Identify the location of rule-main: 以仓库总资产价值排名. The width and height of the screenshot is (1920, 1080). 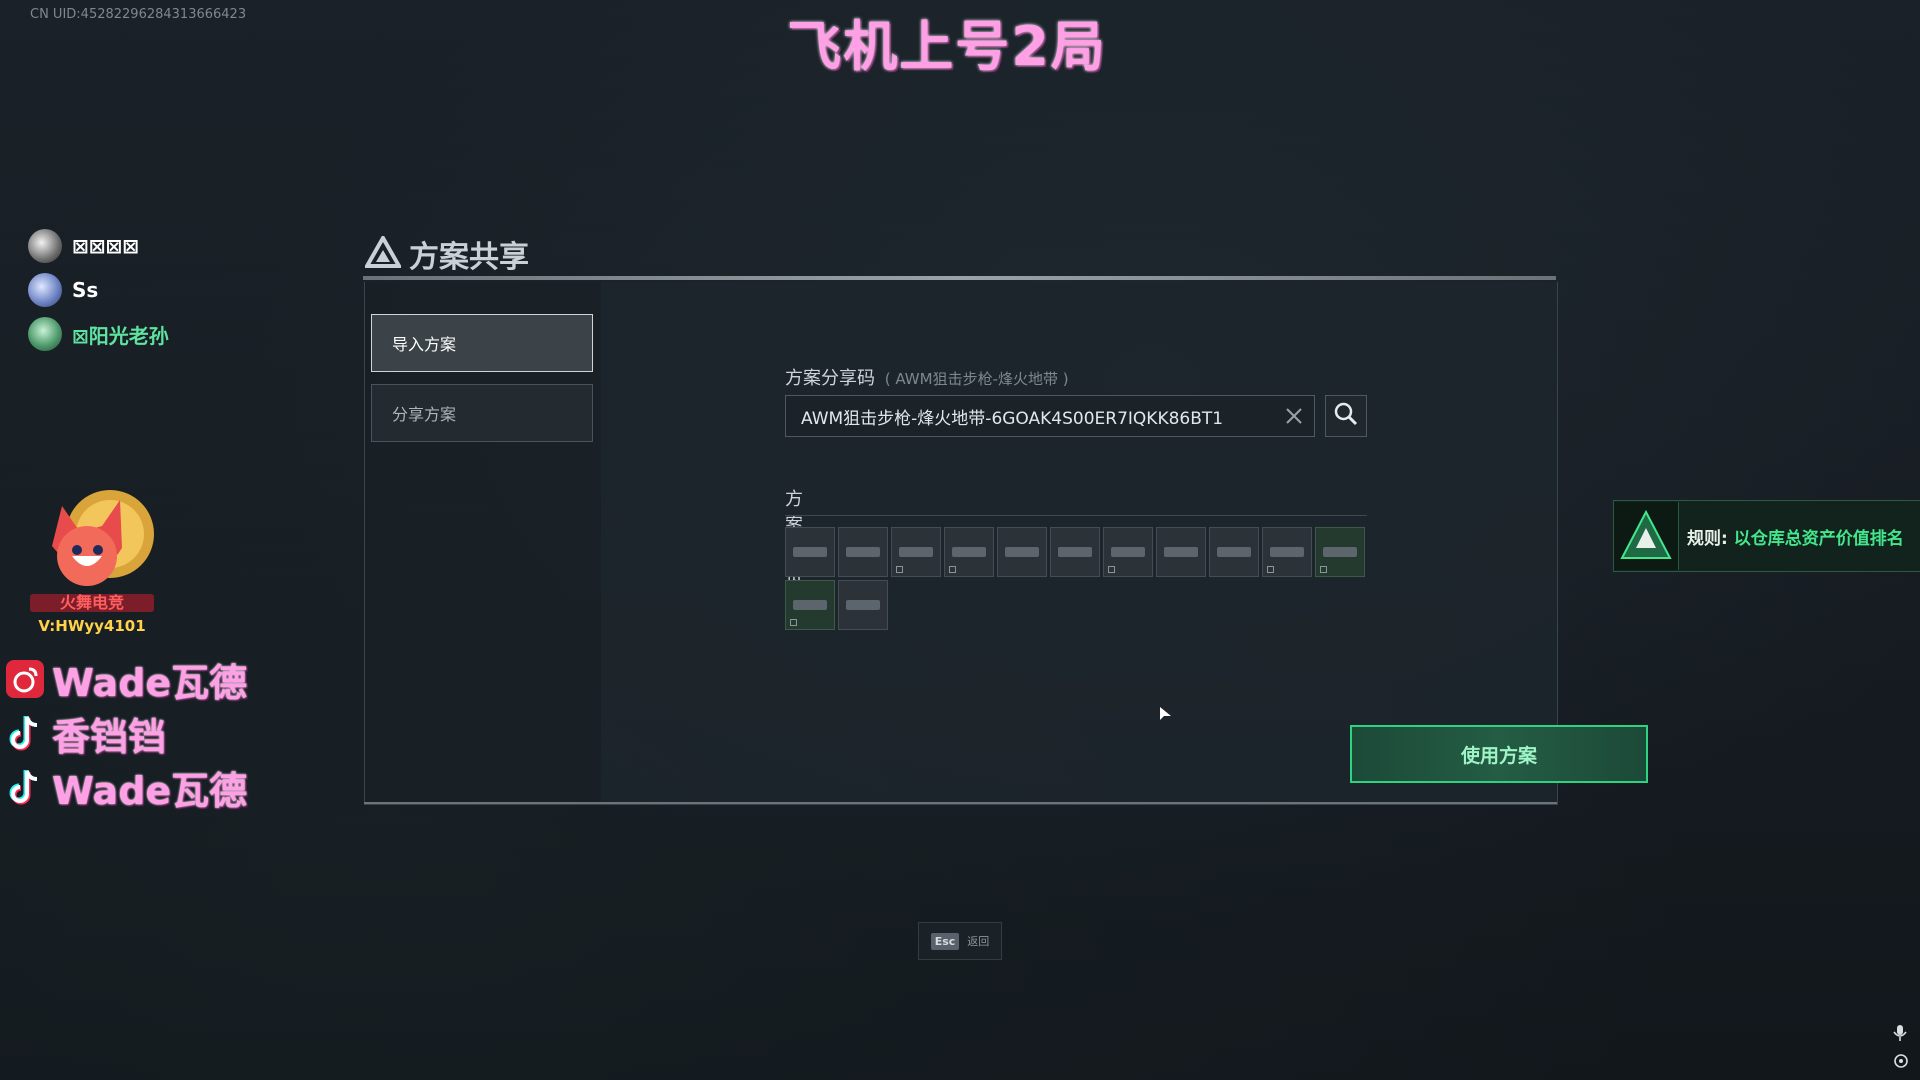
(1818, 538).